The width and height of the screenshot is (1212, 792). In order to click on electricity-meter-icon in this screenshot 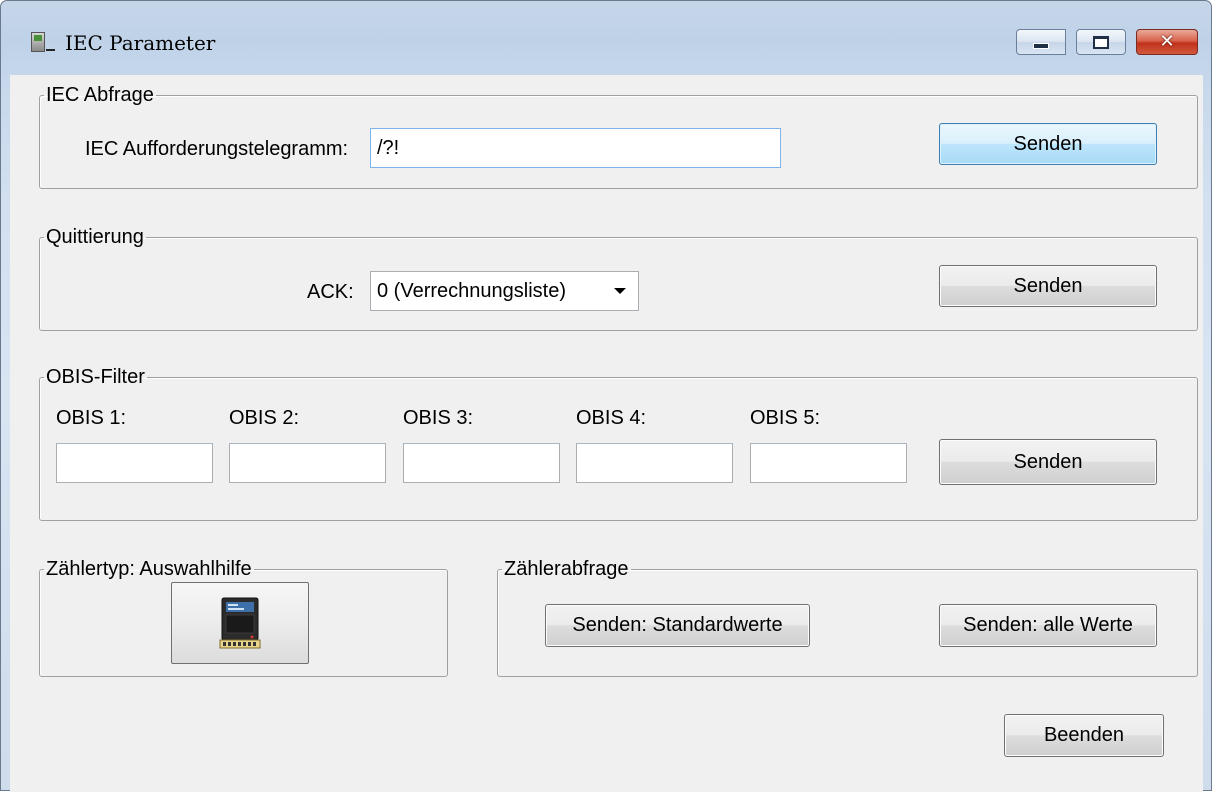, I will do `click(240, 623)`.